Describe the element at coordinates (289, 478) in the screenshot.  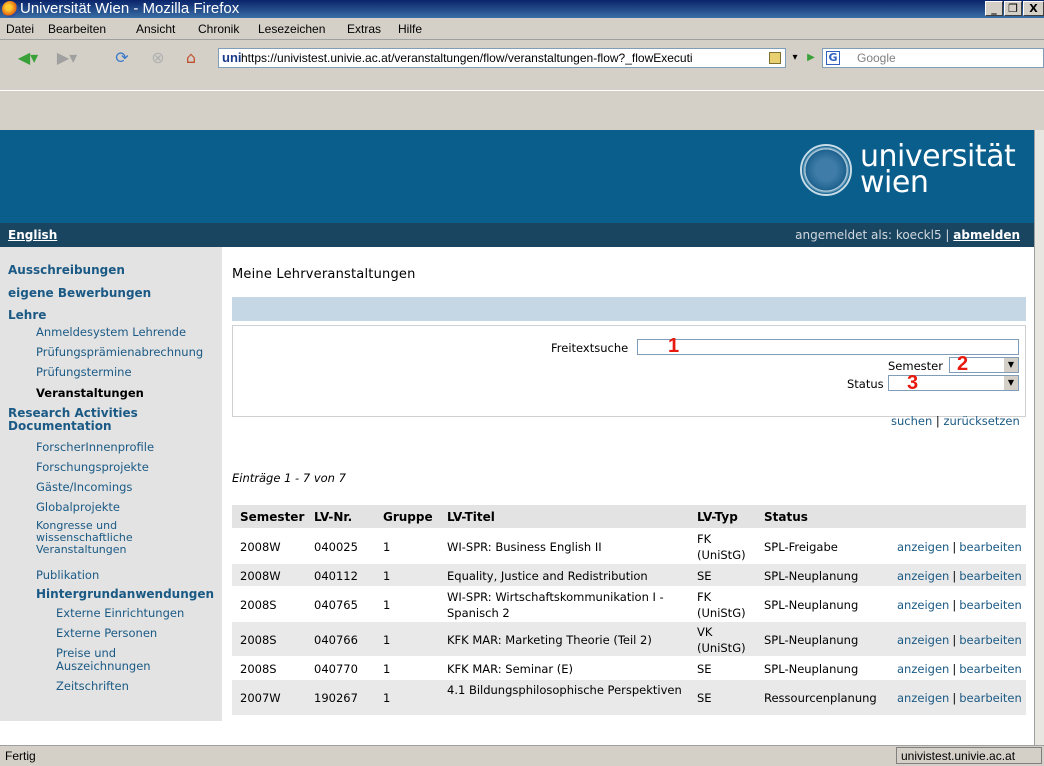
I see `entries-count: Einträge 1 - 7 von 7` at that location.